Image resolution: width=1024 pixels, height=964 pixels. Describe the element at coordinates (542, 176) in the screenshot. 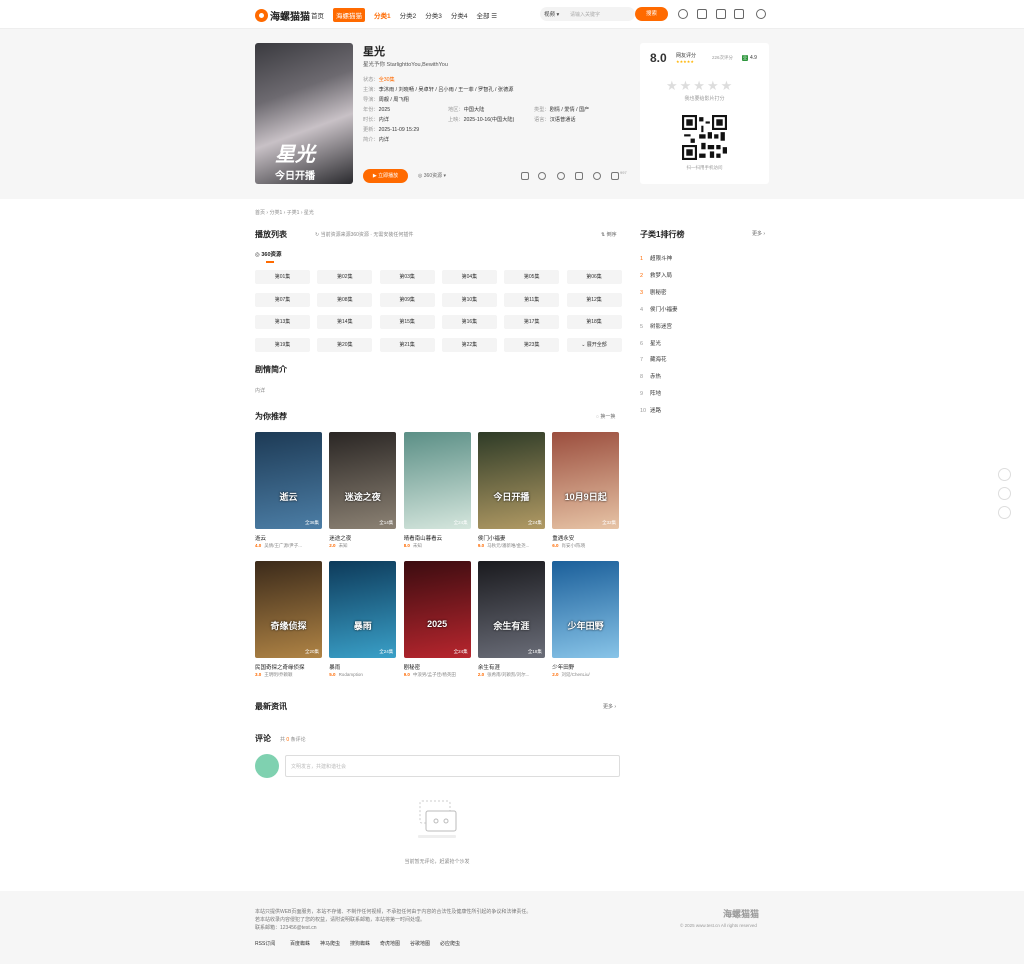

I see `wechat-icon` at that location.